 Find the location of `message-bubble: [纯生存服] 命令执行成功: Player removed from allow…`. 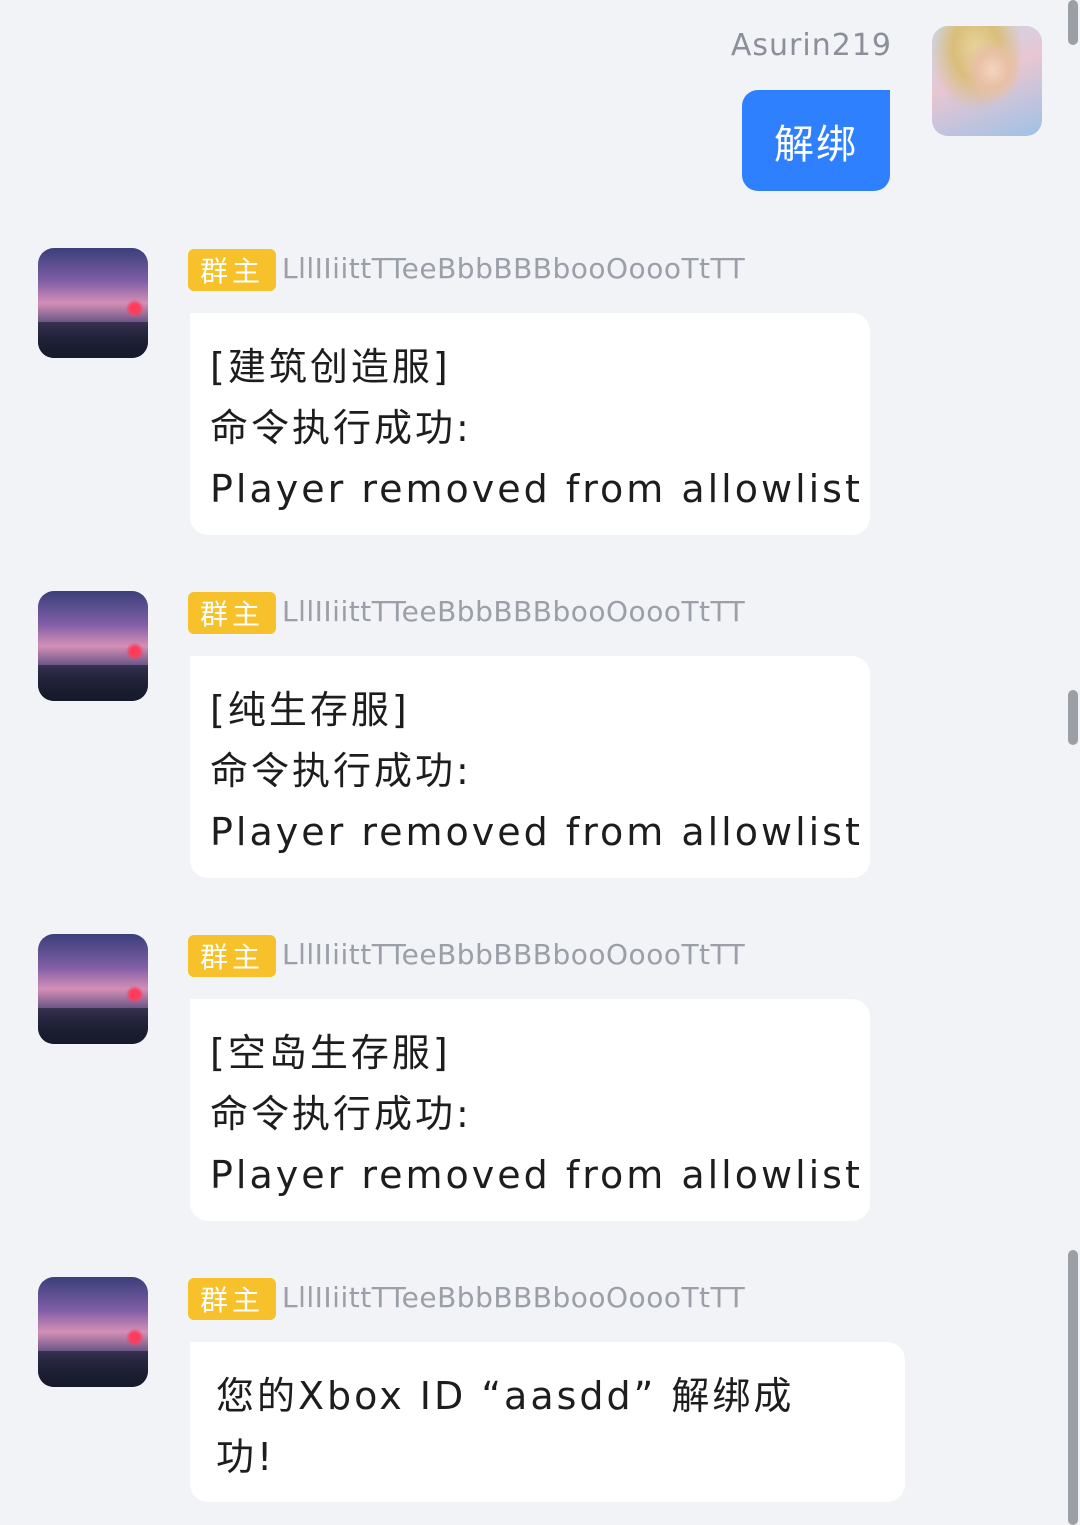

message-bubble: [纯生存服] 命令执行成功: Player removed from allow… is located at coordinates (530, 767).